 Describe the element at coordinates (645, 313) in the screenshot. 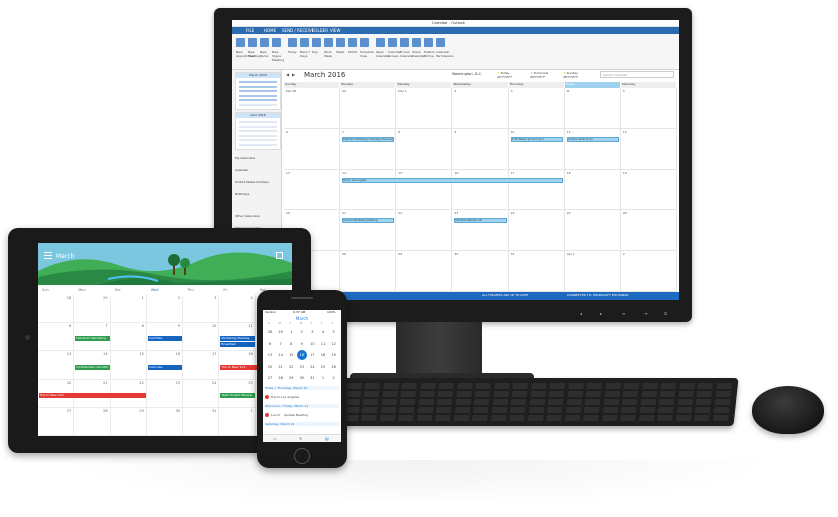

I see `bezel-input-icon: ⇥` at that location.